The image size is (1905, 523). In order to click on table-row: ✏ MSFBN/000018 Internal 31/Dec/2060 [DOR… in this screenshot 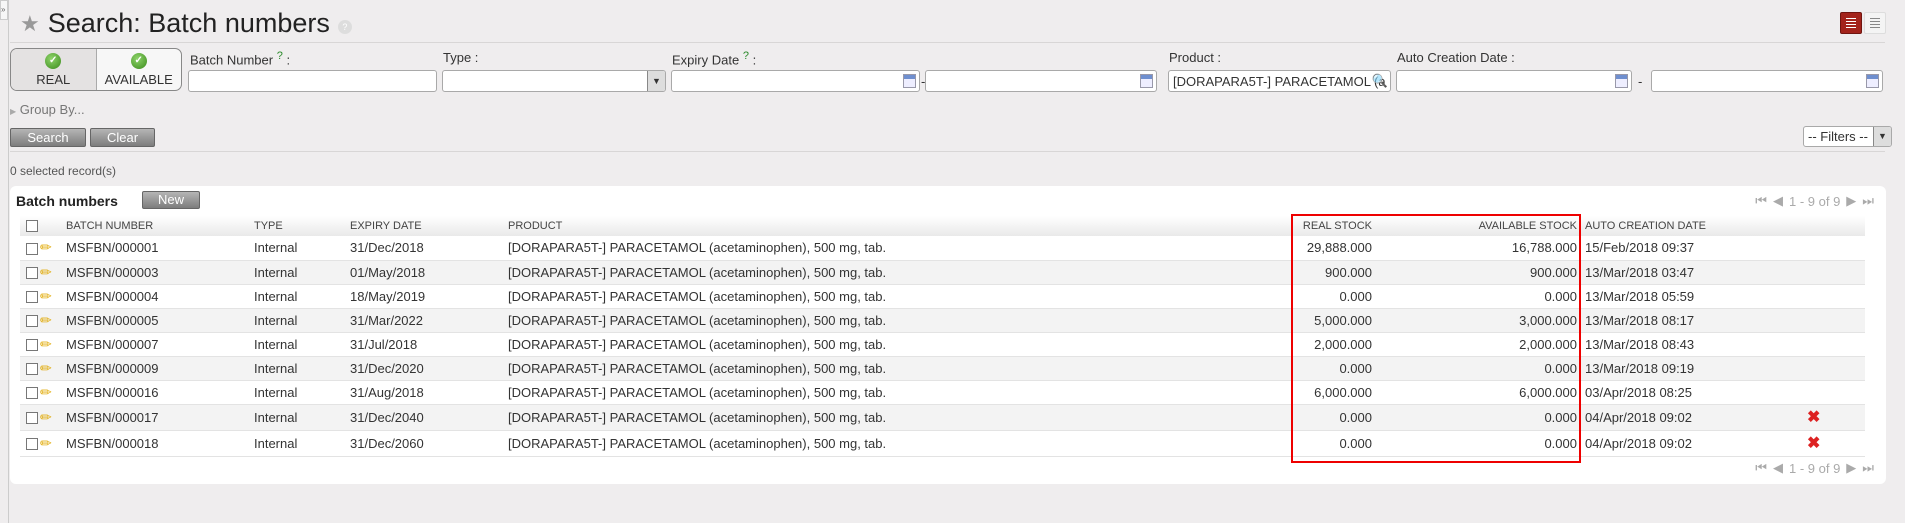, I will do `click(942, 443)`.